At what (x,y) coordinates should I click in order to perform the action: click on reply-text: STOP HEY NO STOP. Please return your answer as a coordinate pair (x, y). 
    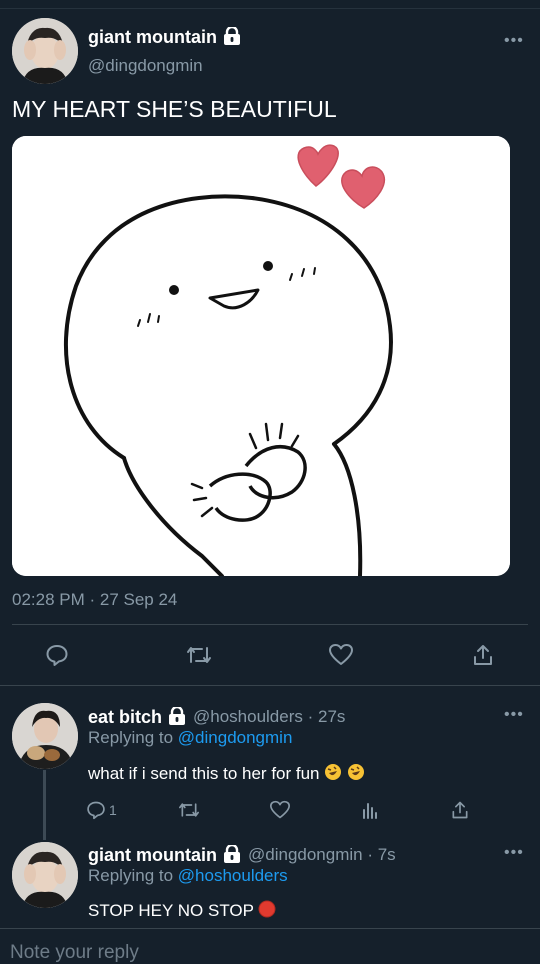
    Looking at the image, I should click on (182, 911).